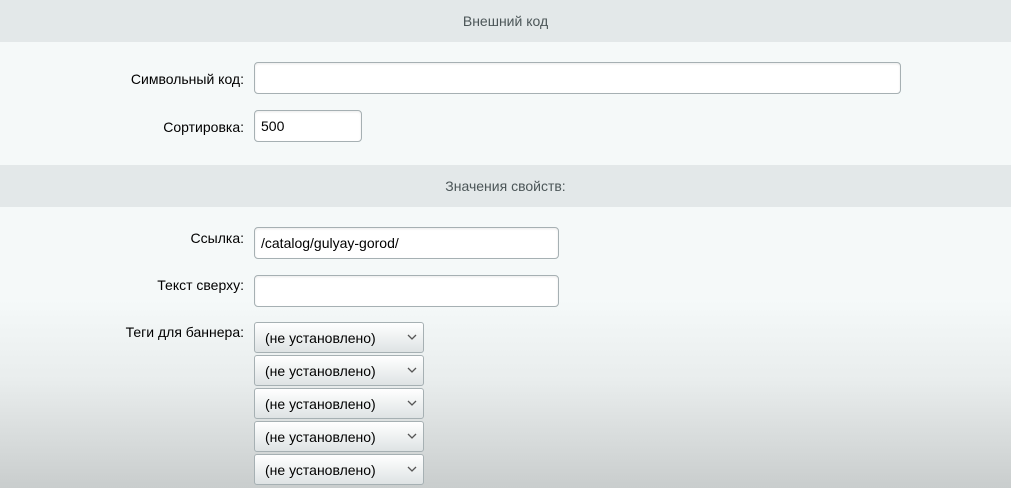 This screenshot has height=488, width=1011. I want to click on banner-tags-label: Теги для баннера:, so click(184, 332).